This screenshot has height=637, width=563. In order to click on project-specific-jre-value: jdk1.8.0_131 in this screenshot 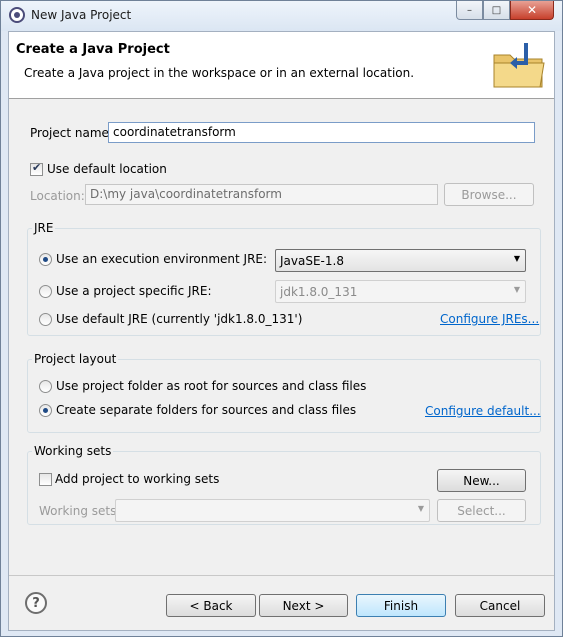, I will do `click(319, 292)`.